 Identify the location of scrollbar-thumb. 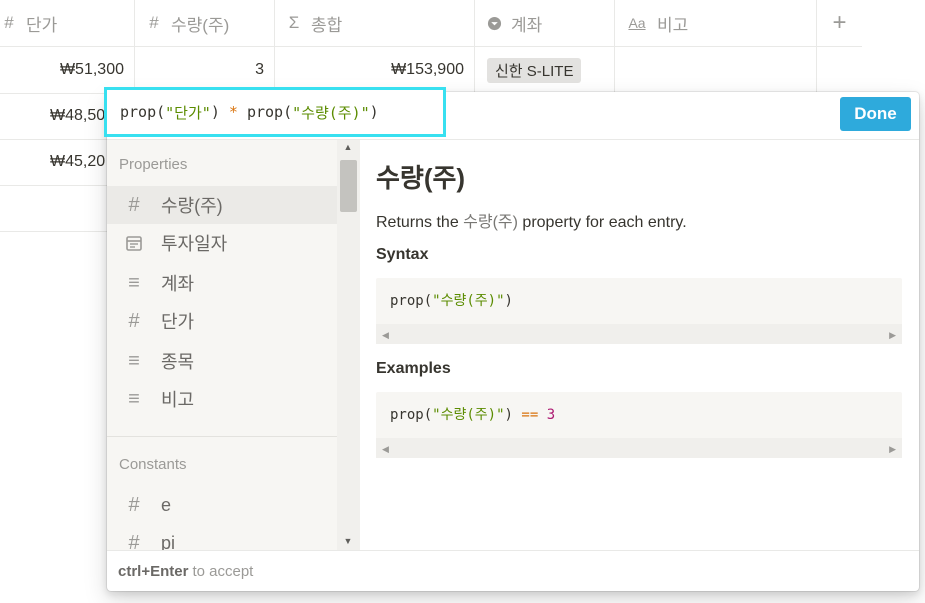
(348, 186).